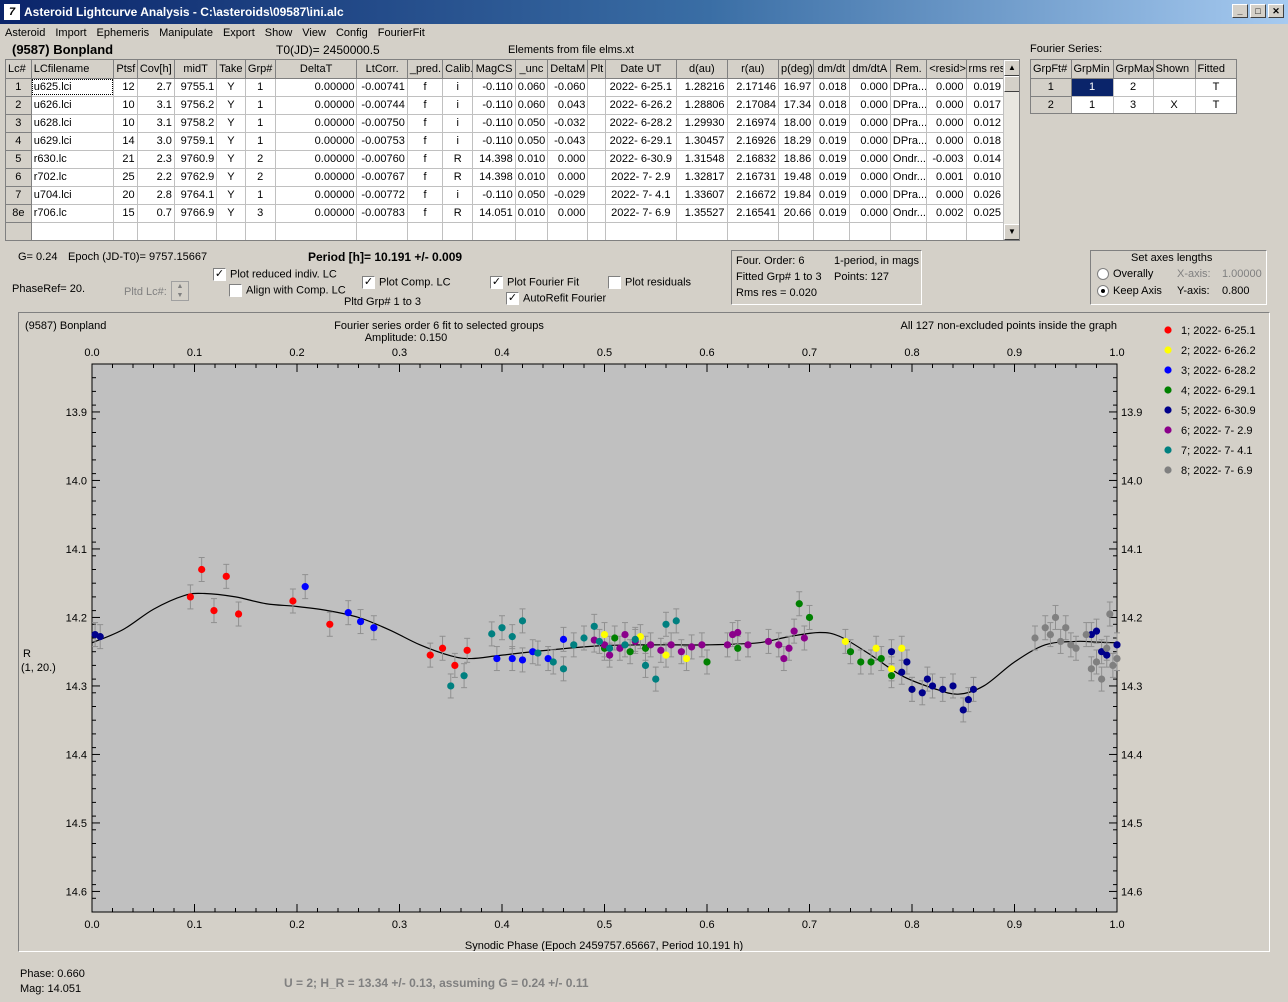 This screenshot has width=1288, height=1002. Describe the element at coordinates (702, 177) in the screenshot. I see `table-cell: 1.32817` at that location.